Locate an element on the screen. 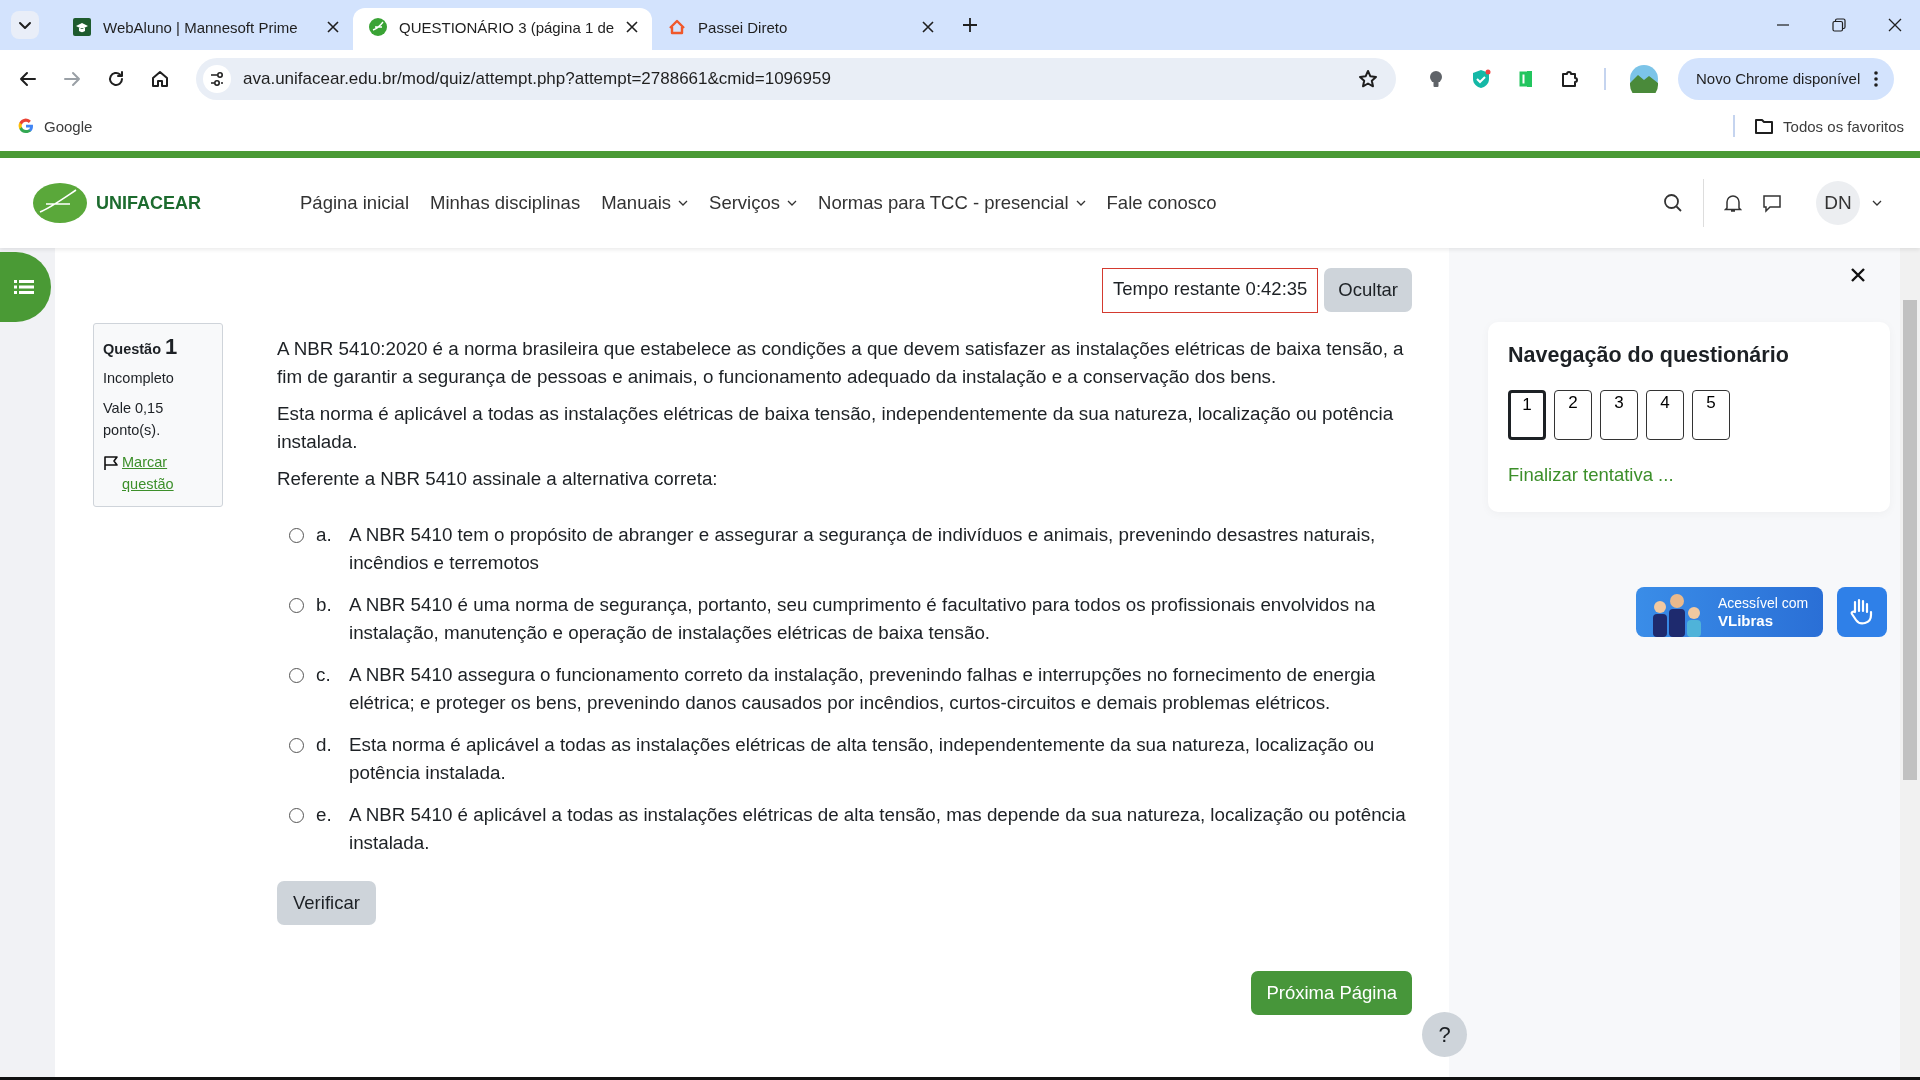 The height and width of the screenshot is (1080, 1920). option-text: A NBR 5410 tem o propósito de abranger e assegurar a segurança de indivíduos e animais, prevenindo desastres naturais, incêndios e terremotos is located at coordinates (863, 549).